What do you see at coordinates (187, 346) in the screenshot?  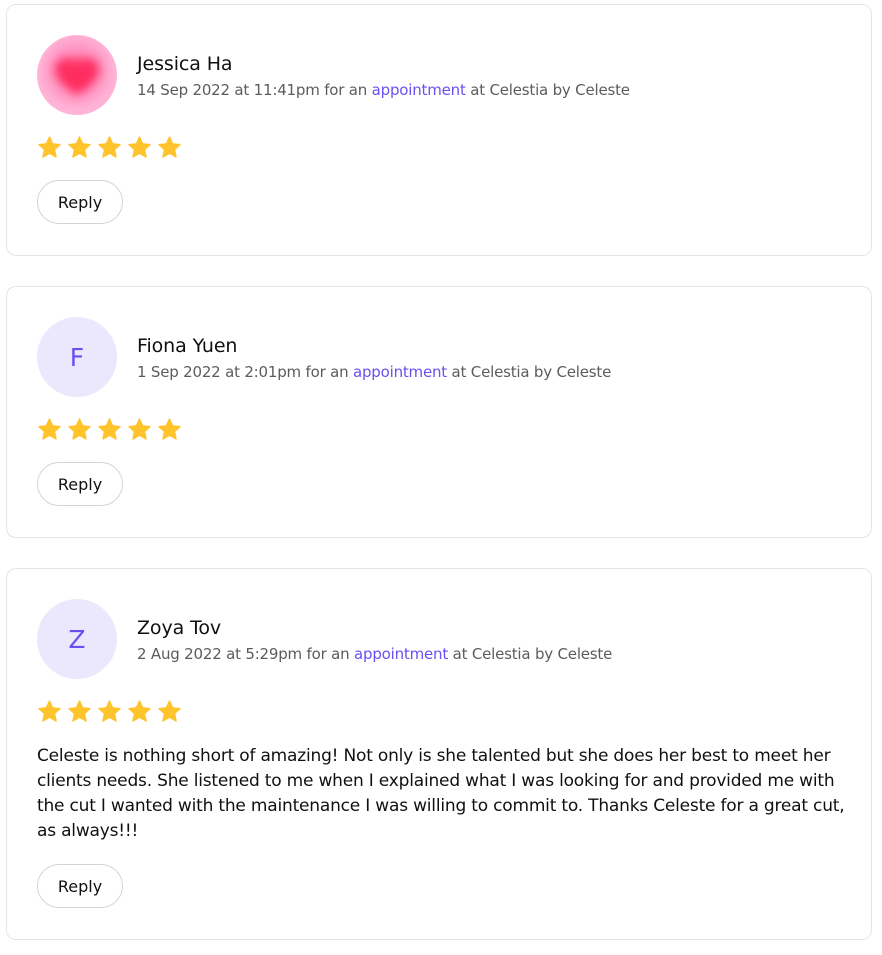 I see `reviewer-name: Fiona Yuen` at bounding box center [187, 346].